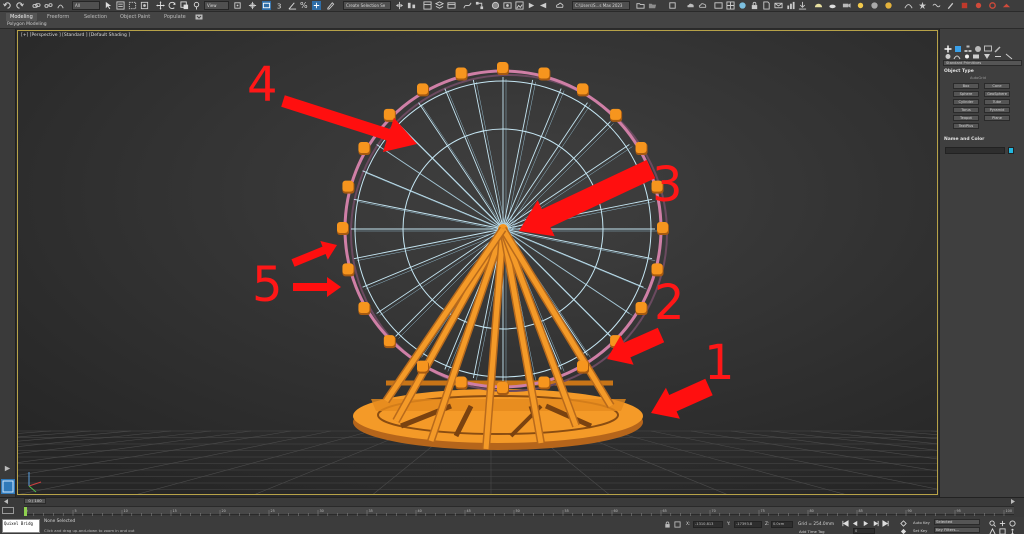 This screenshot has height=534, width=1024. Describe the element at coordinates (875, 523) in the screenshot. I see `next-frame-icon` at that location.